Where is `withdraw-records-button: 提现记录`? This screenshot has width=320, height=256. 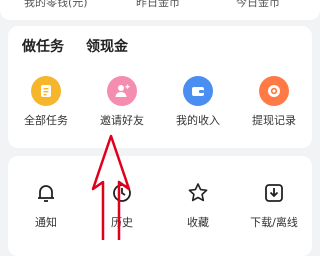
withdraw-records-button: 提现记录 is located at coordinates (274, 102).